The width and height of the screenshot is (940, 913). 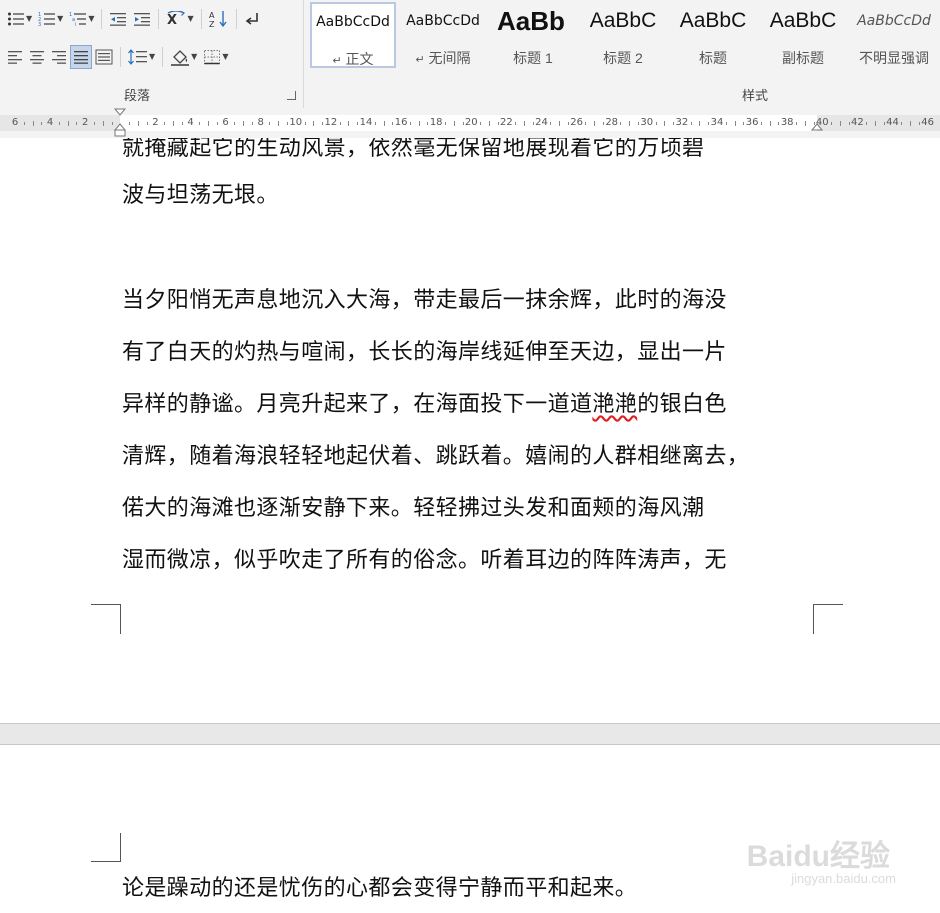 I want to click on ruler-label: 20, so click(x=471, y=122).